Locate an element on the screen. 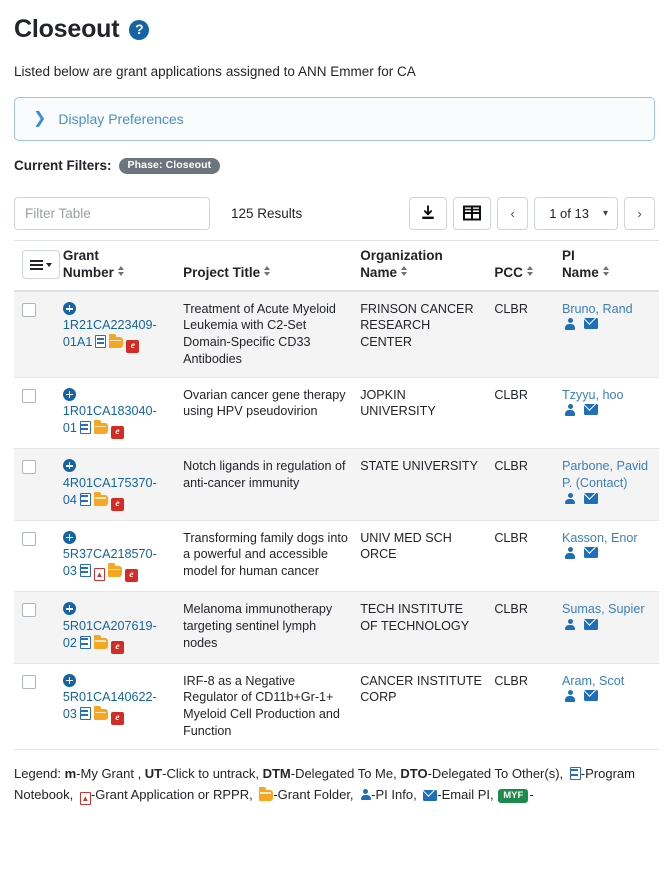 Image resolution: width=669 pixels, height=894 pixels. sort-icon-pcc is located at coordinates (529, 270).